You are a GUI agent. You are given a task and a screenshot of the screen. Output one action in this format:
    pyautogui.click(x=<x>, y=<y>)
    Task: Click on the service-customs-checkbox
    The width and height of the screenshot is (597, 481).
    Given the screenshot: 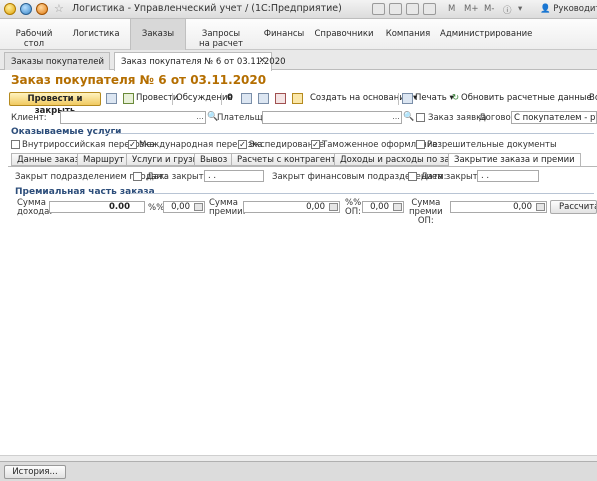 What is the action you would take?
    pyautogui.click(x=315, y=144)
    